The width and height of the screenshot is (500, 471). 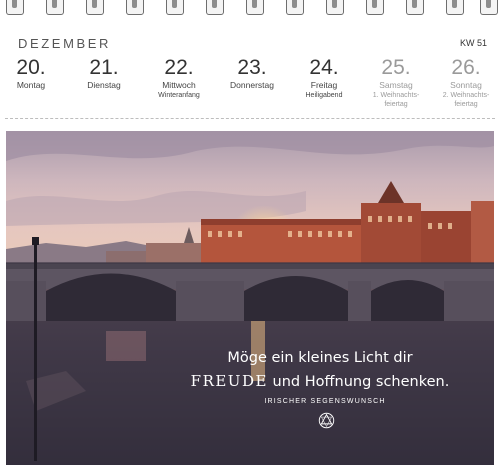 What do you see at coordinates (358, 382) in the screenshot?
I see `quote-line-2-rest: und Hoffnung schenken.` at bounding box center [358, 382].